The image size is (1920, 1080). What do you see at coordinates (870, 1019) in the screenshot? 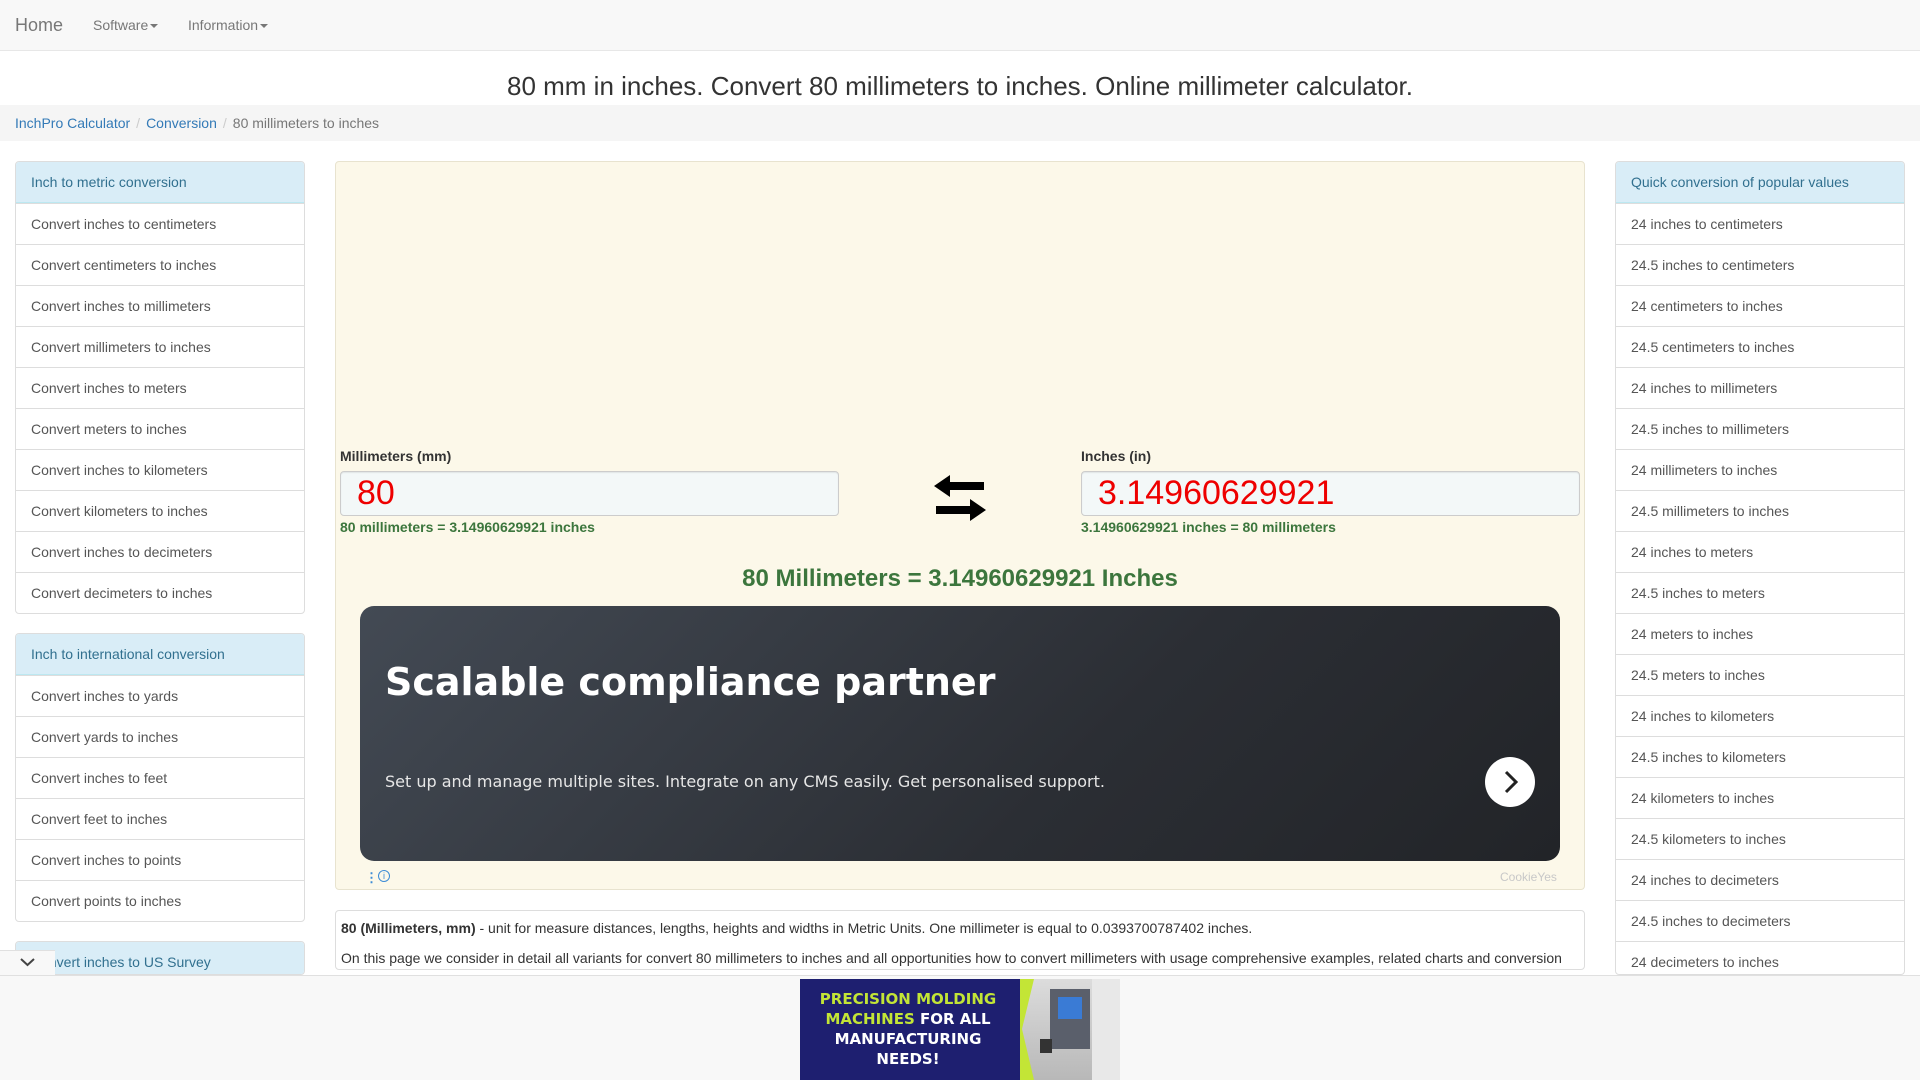
I see `bottom-ad-line2-highlight: MACHINES` at bounding box center [870, 1019].